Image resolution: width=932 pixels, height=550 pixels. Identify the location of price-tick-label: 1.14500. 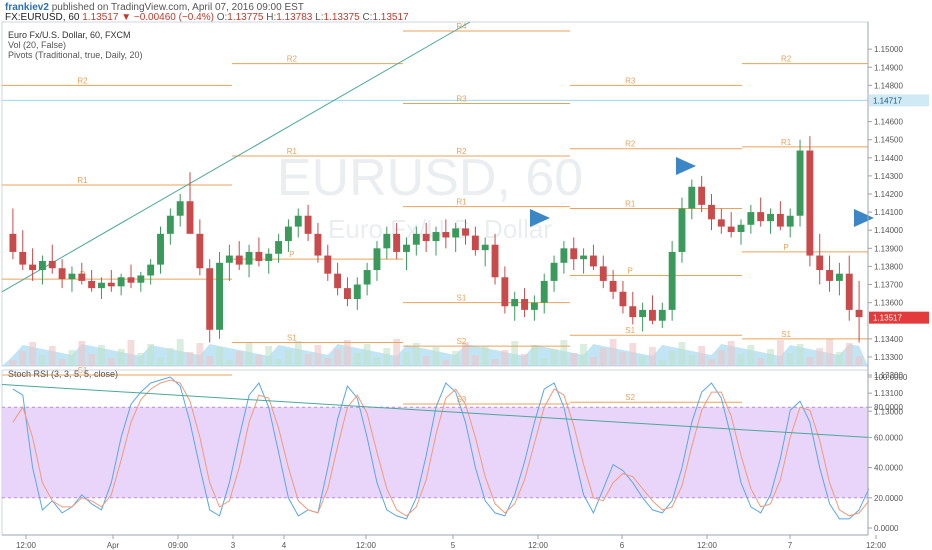
(888, 140).